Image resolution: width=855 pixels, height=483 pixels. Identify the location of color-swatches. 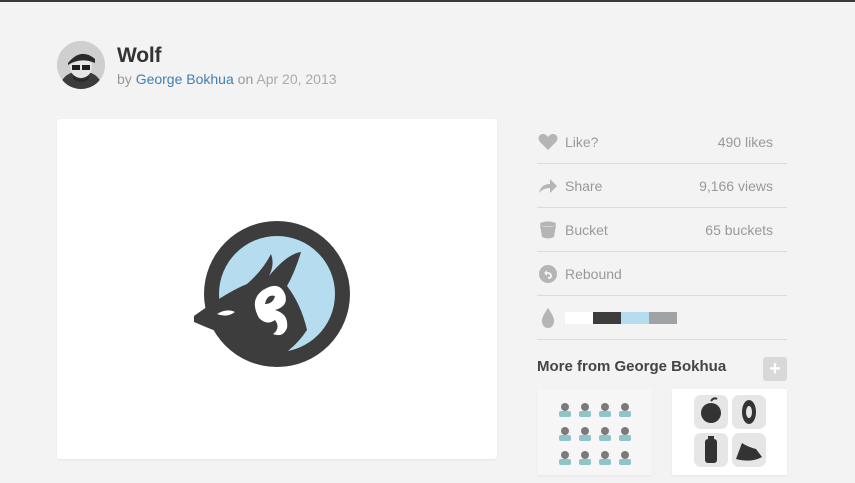
(621, 317).